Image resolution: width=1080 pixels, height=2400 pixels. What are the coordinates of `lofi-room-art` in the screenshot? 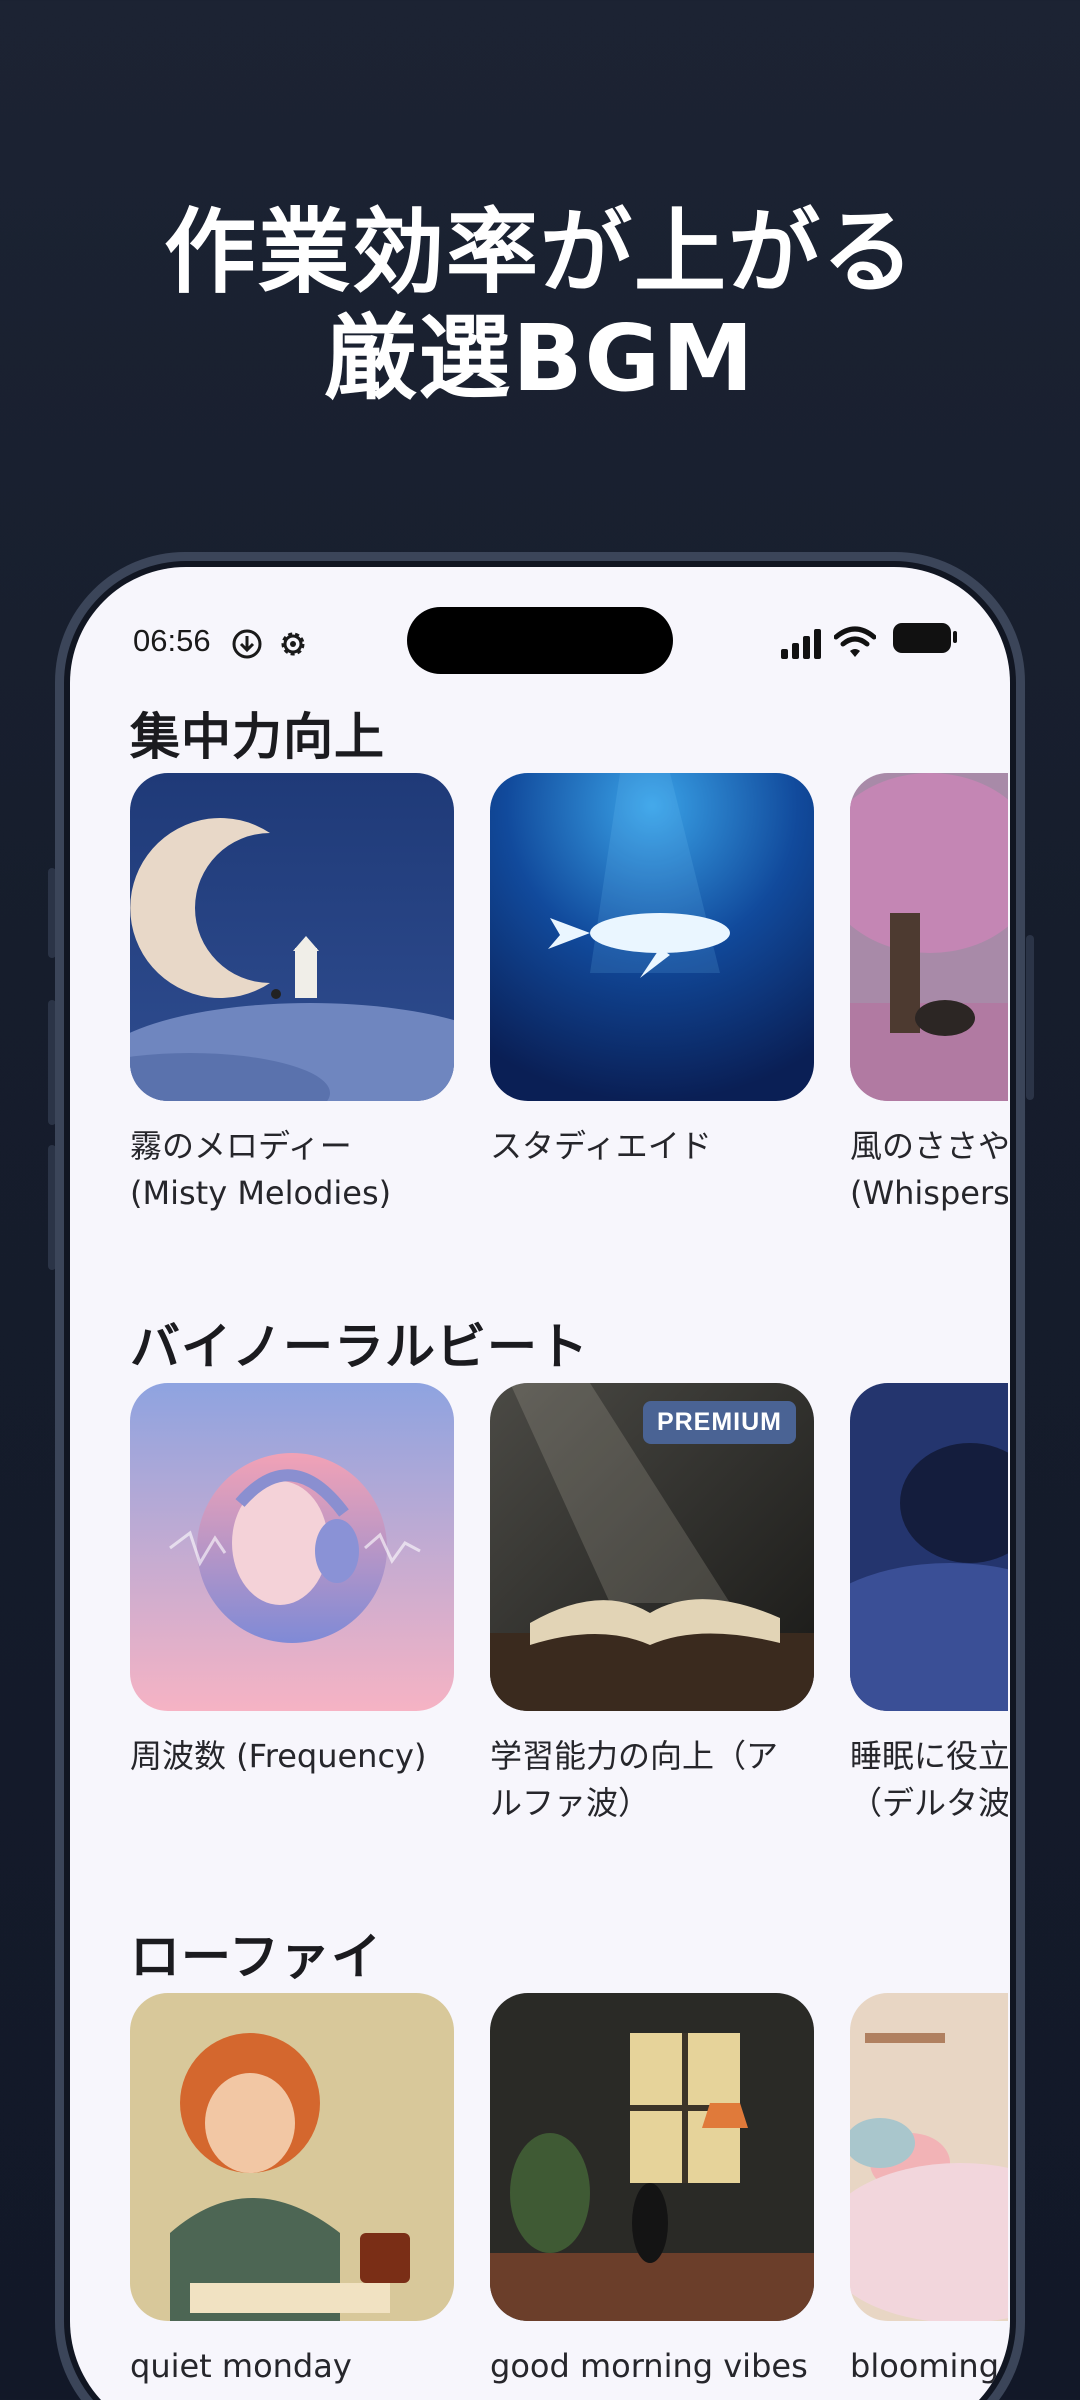 It's located at (652, 2157).